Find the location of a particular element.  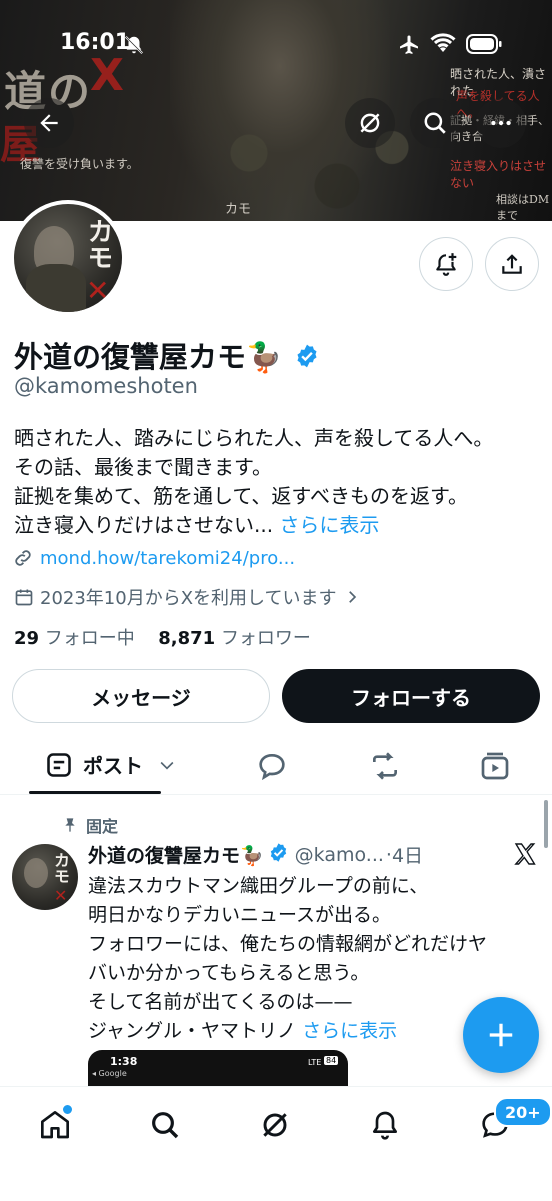

post-show-more: さらに表示 is located at coordinates (349, 1031).